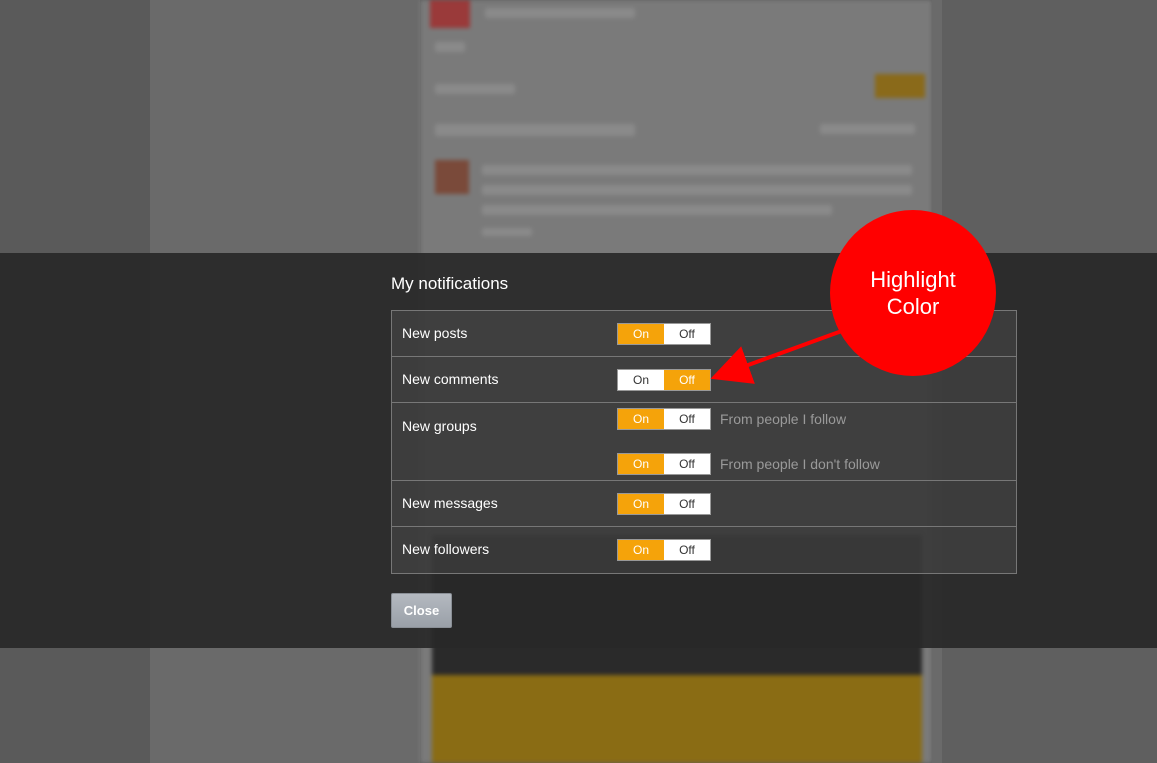 The image size is (1157, 763). What do you see at coordinates (450, 14) in the screenshot?
I see `background-avatar` at bounding box center [450, 14].